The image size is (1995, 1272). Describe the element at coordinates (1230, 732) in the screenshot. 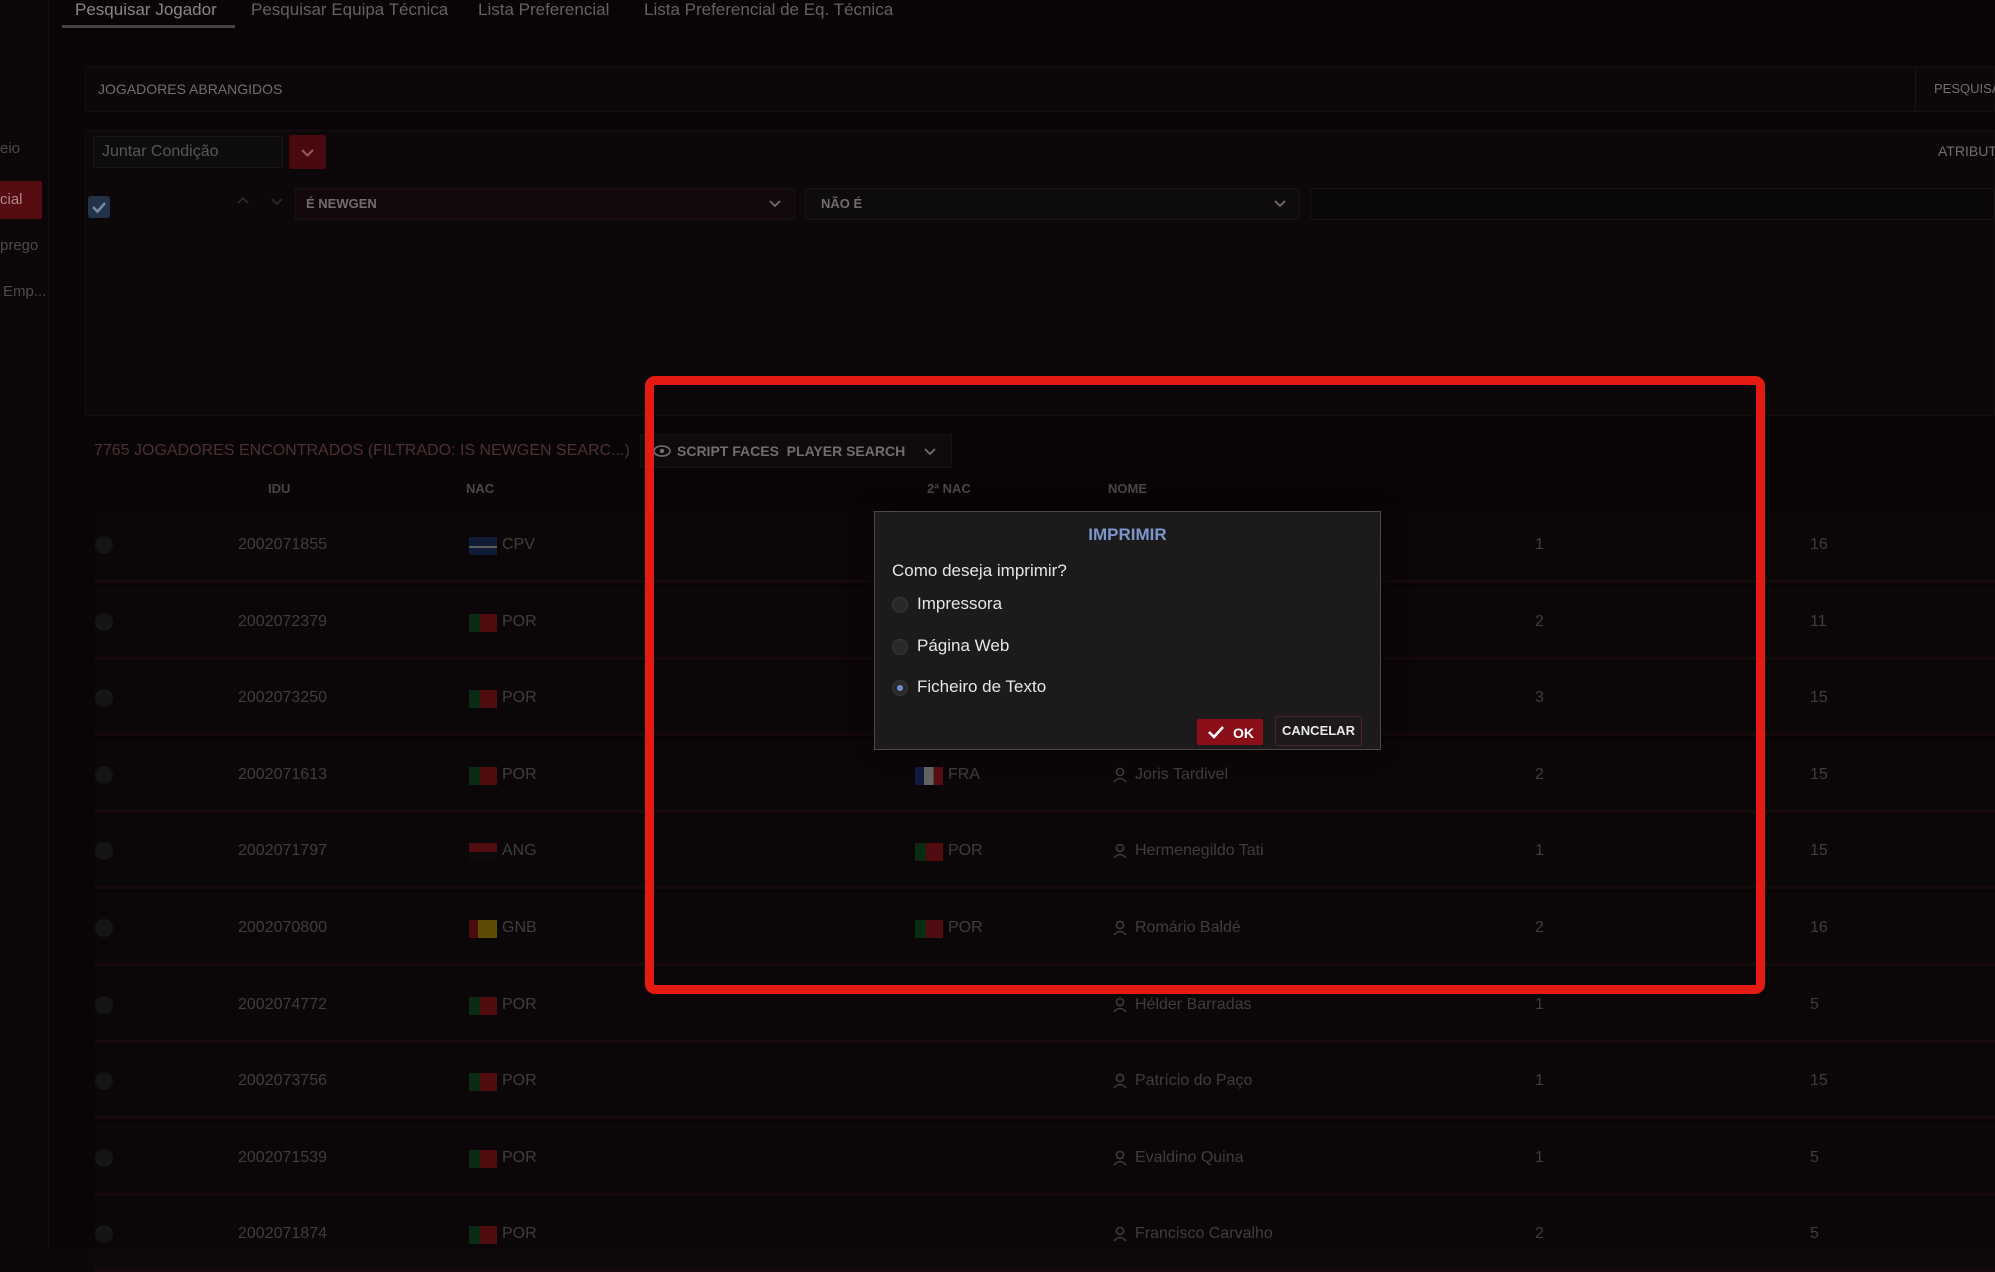

I see `ok-button: OK` at that location.